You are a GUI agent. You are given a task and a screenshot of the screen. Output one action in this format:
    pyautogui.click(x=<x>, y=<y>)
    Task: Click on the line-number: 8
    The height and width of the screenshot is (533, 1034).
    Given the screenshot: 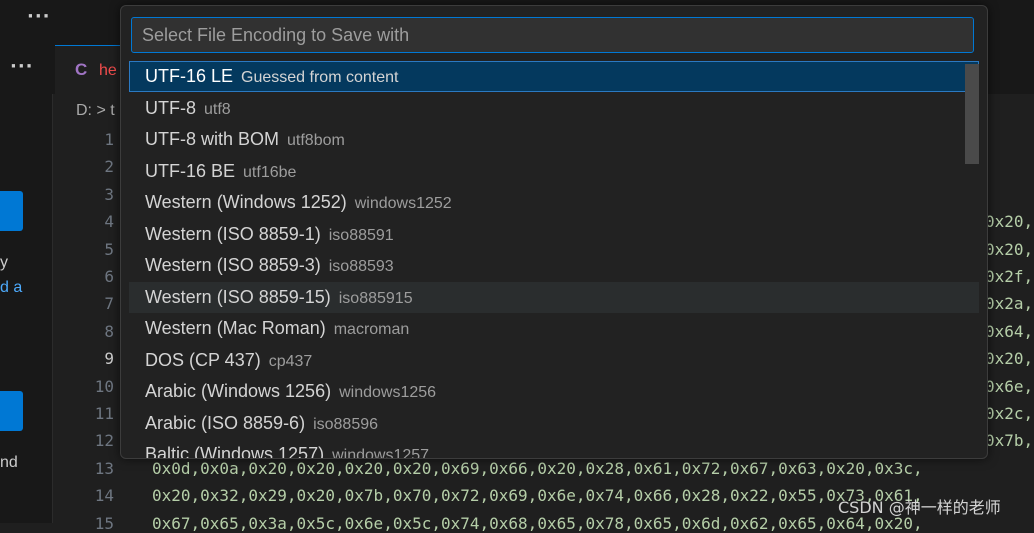 What is the action you would take?
    pyautogui.click(x=109, y=331)
    